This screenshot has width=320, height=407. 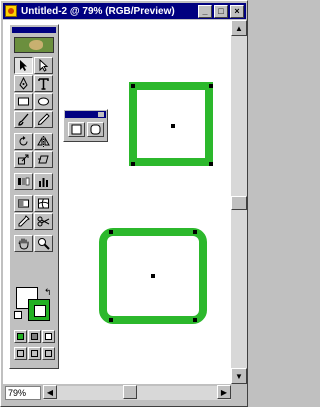 I want to click on swap-fill-stroke-icon: ↰, so click(x=48, y=292).